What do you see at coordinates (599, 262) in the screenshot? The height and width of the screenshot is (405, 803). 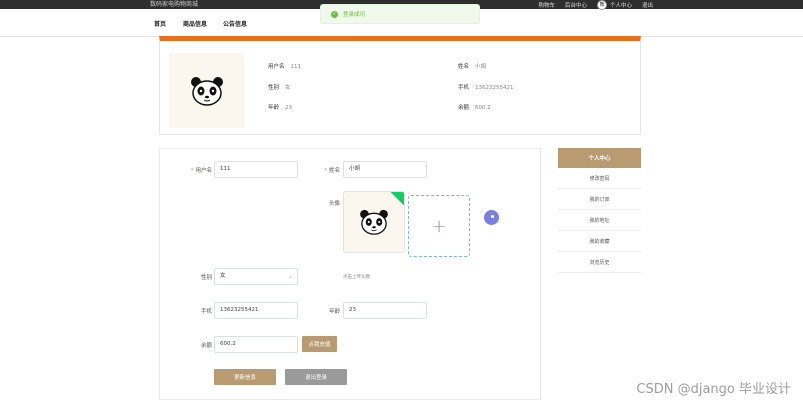 I see `side-item-browse-history: 浏览历史` at bounding box center [599, 262].